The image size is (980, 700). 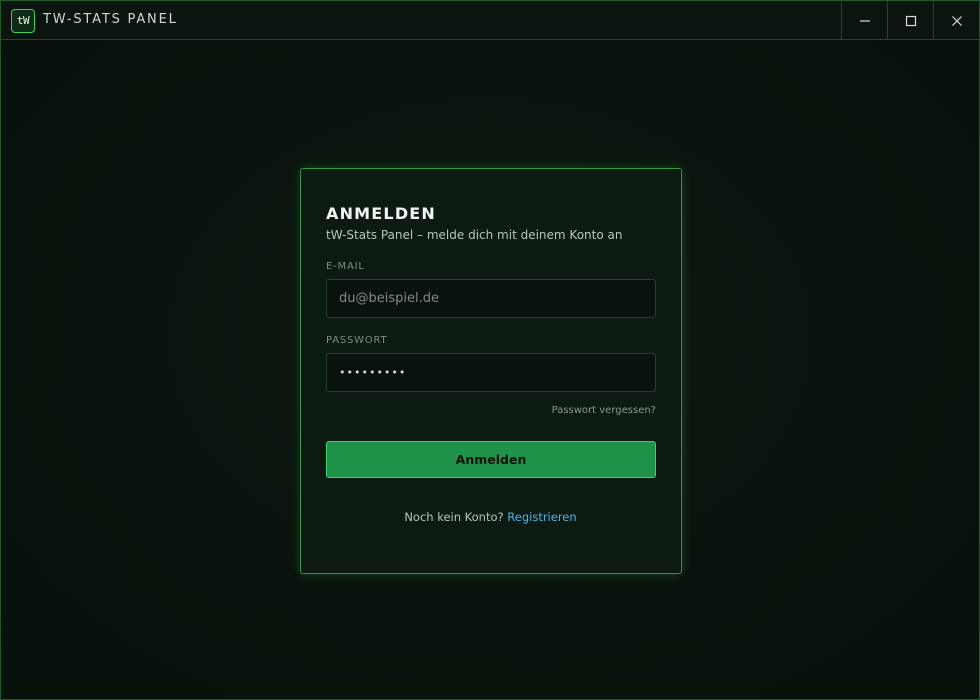 I want to click on maximize-button, so click(x=910, y=20).